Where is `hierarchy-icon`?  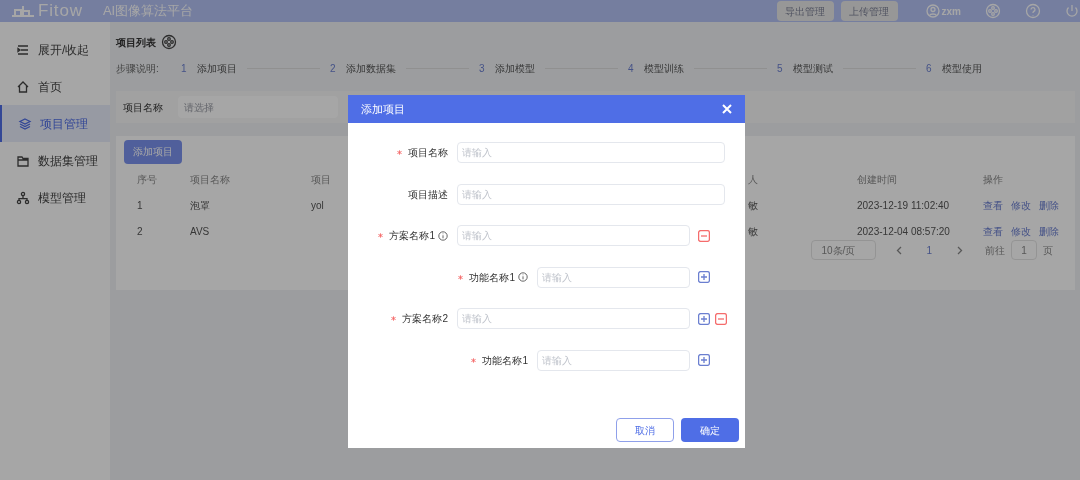 hierarchy-icon is located at coordinates (23, 197).